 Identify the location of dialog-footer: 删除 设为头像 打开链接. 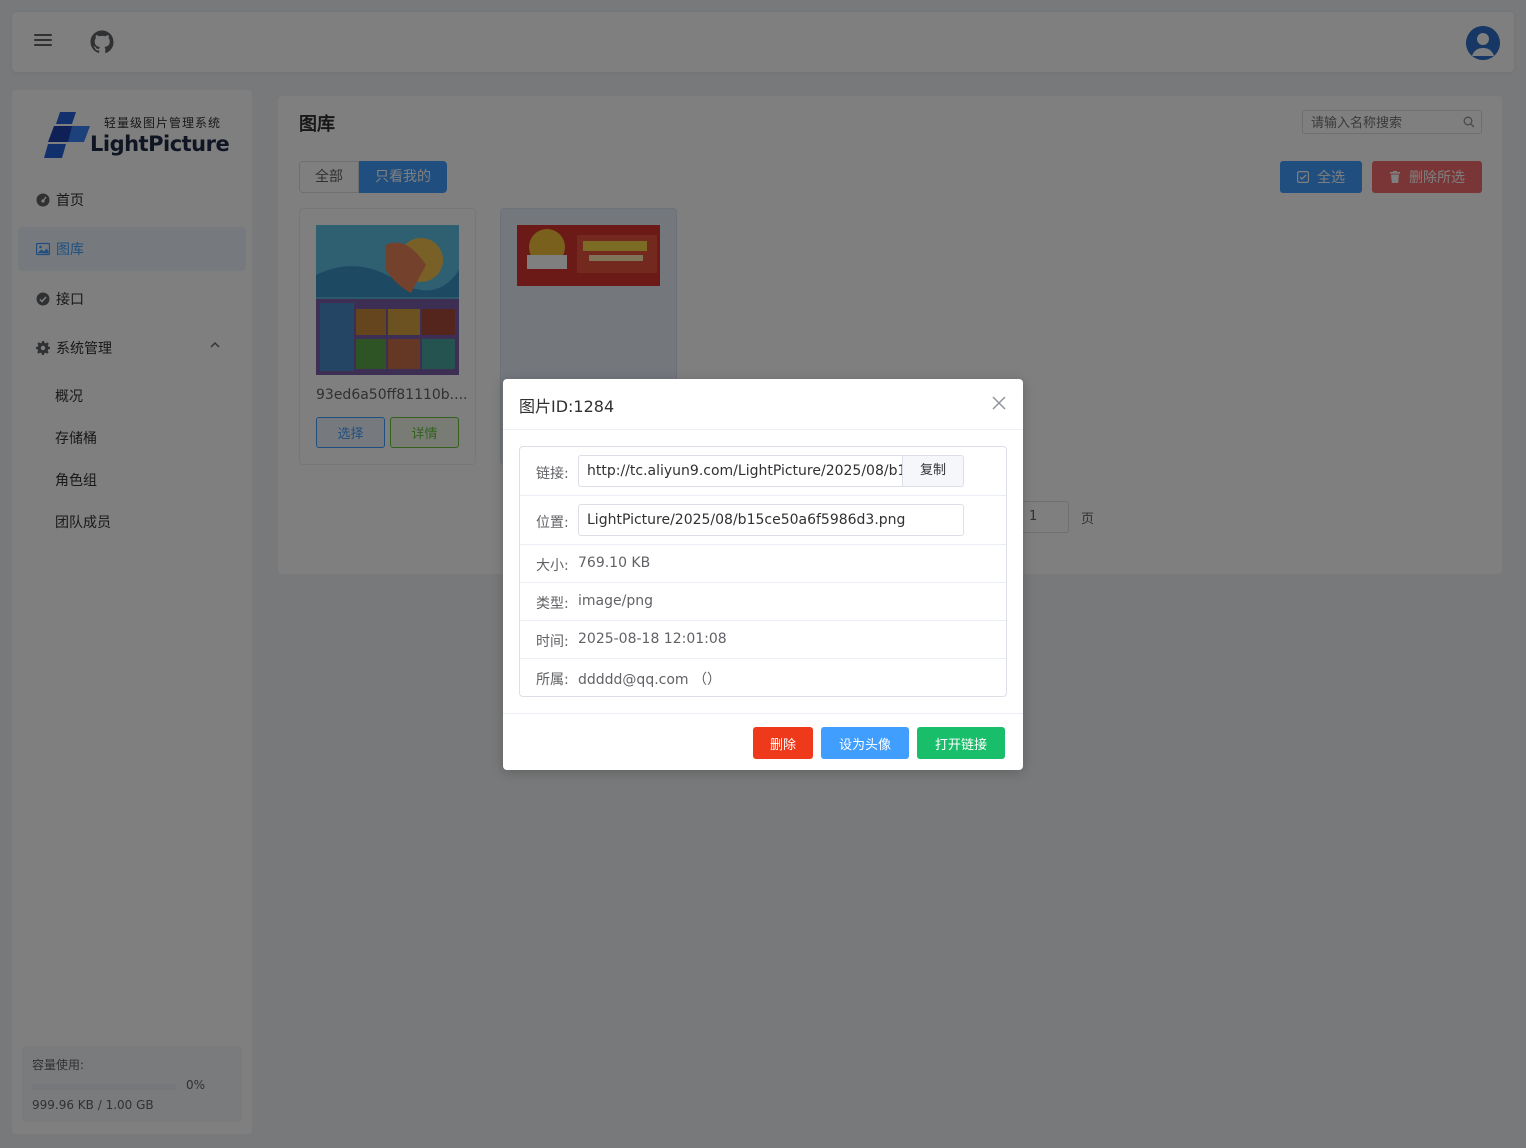
(763, 741).